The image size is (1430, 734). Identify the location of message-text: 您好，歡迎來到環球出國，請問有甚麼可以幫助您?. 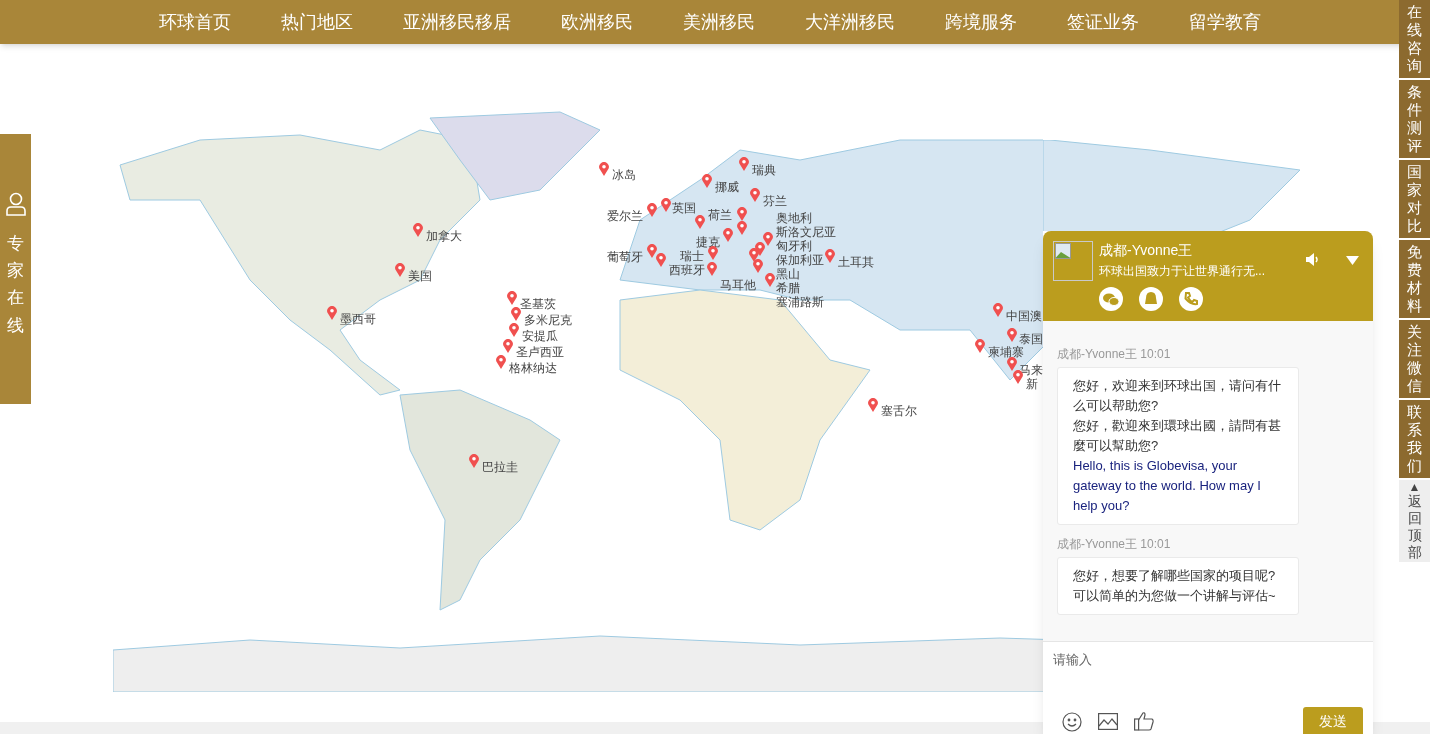
(1177, 436).